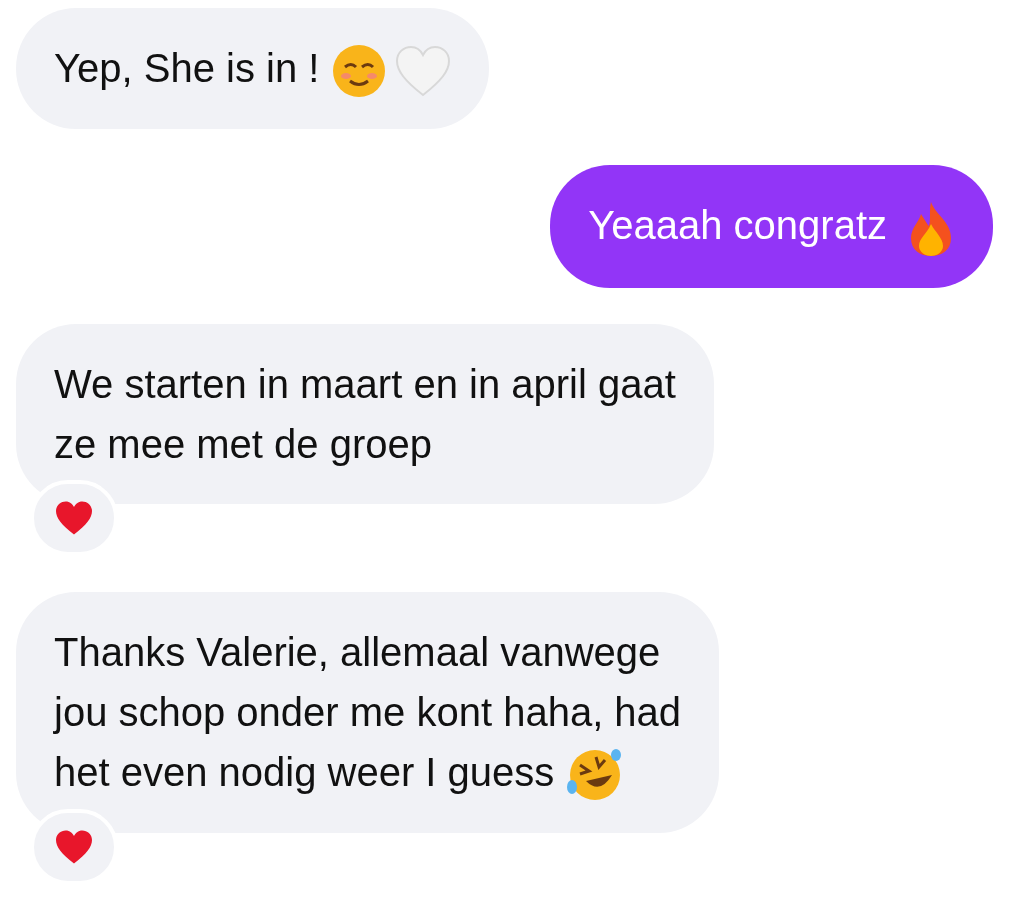 The height and width of the screenshot is (910, 1017). I want to click on message-text: Thanks Valerie, allemaal vanwege jou schop onder me kont haha, had het even nodig weer I guess, so click(368, 712).